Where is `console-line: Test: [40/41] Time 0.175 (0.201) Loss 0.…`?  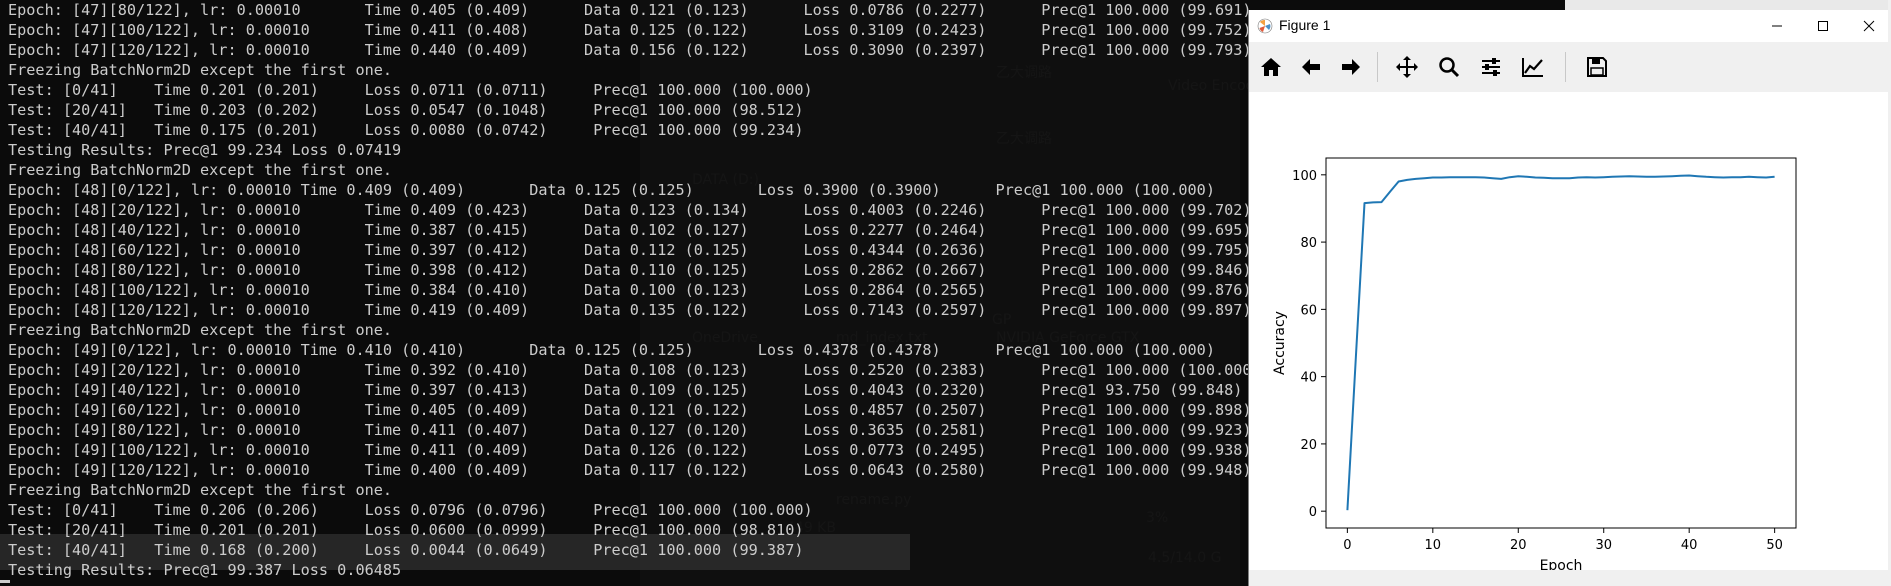 console-line: Test: [40/41] Time 0.175 (0.201) Loss 0.… is located at coordinates (406, 130).